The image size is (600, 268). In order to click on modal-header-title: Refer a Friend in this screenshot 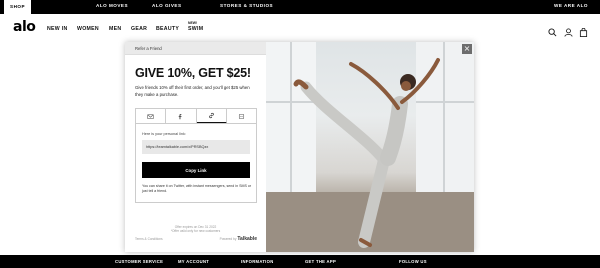, I will do `click(148, 48)`.